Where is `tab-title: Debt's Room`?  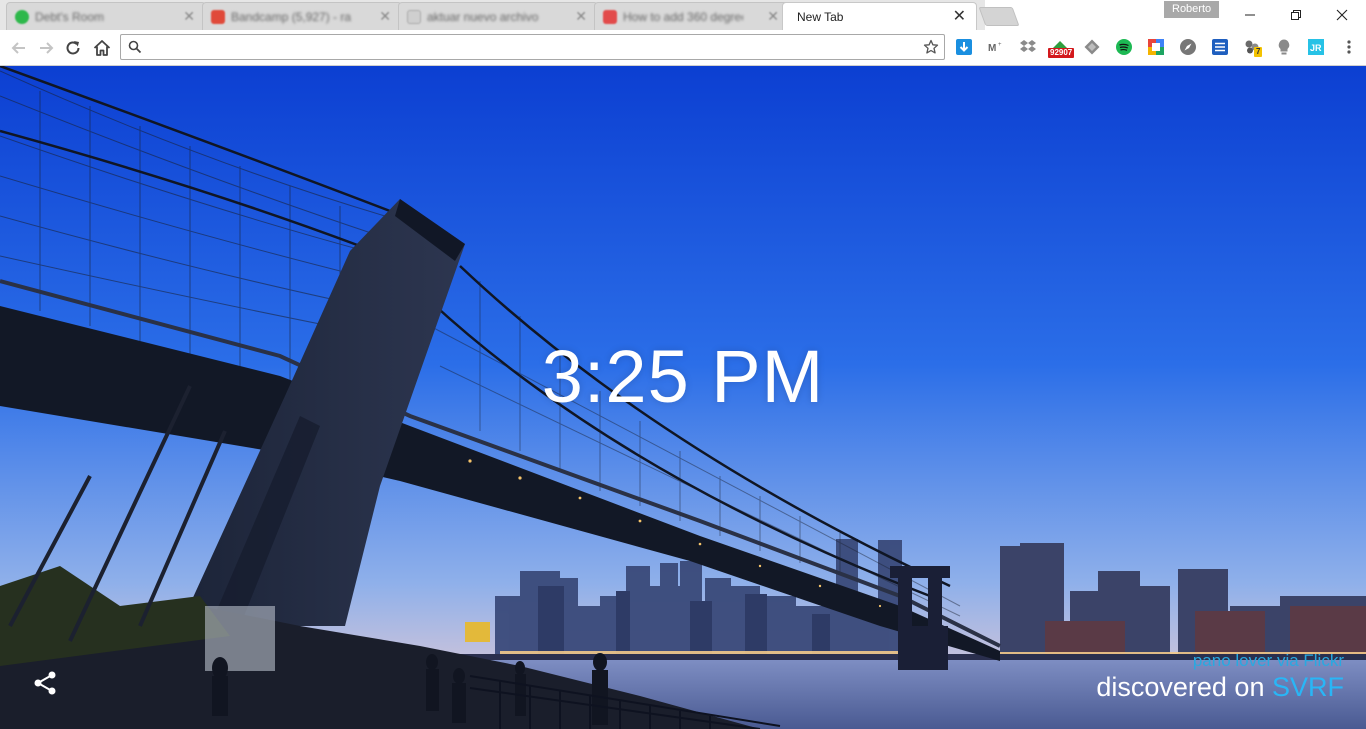 tab-title: Debt's Room is located at coordinates (69, 17).